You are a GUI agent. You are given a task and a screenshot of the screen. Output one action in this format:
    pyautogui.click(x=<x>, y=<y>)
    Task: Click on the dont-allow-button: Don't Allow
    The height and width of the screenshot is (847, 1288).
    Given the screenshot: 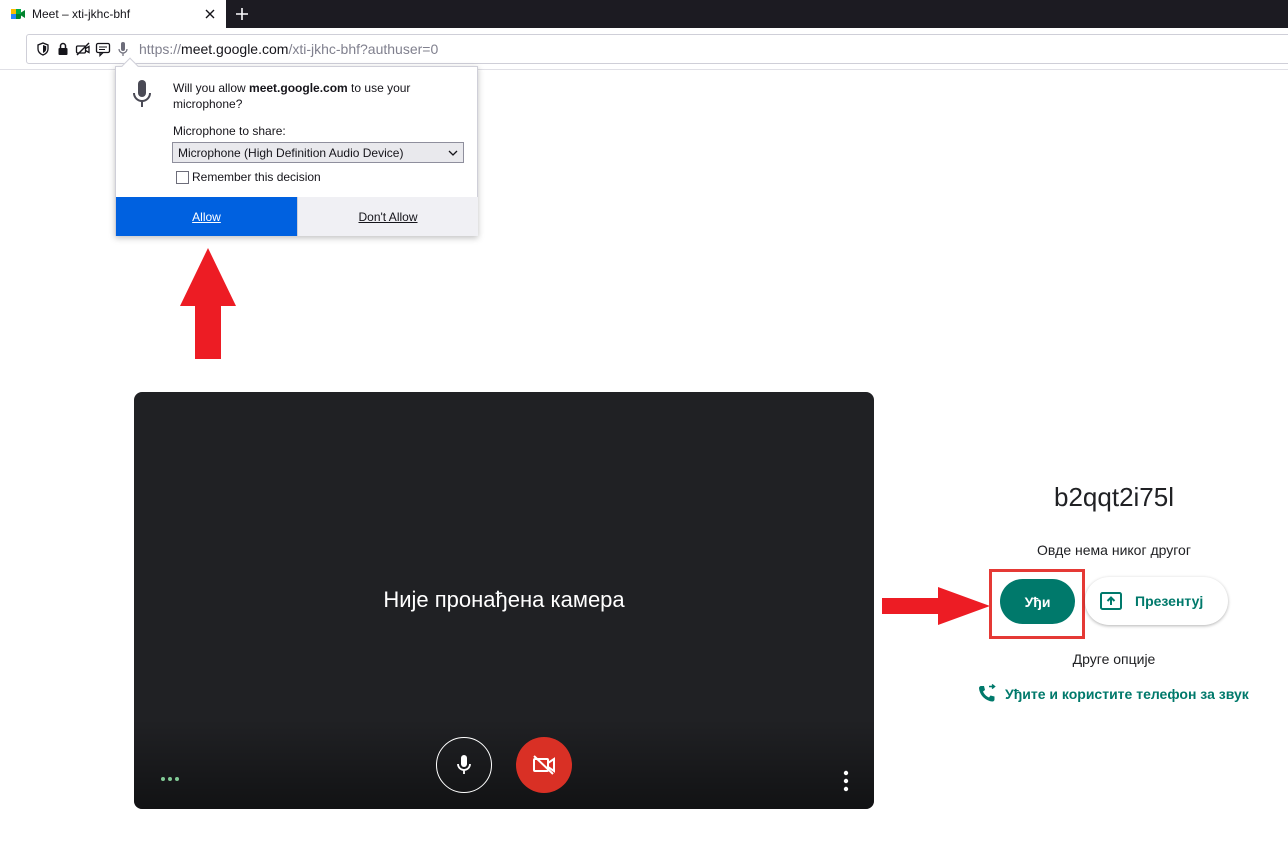 What is the action you would take?
    pyautogui.click(x=387, y=216)
    